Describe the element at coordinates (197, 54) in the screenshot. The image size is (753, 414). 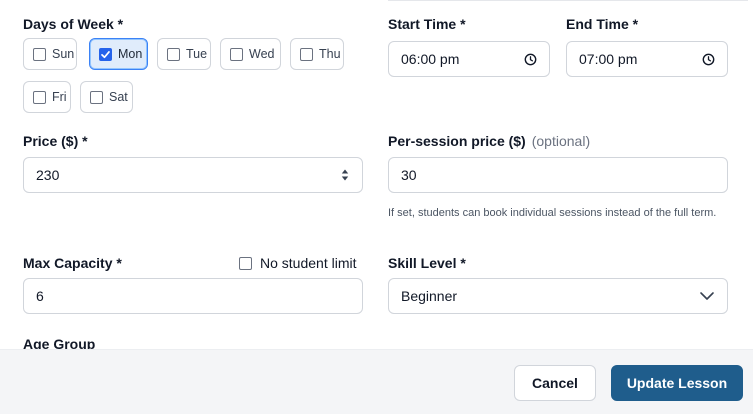
I see `day-tue-label: Tue` at that location.